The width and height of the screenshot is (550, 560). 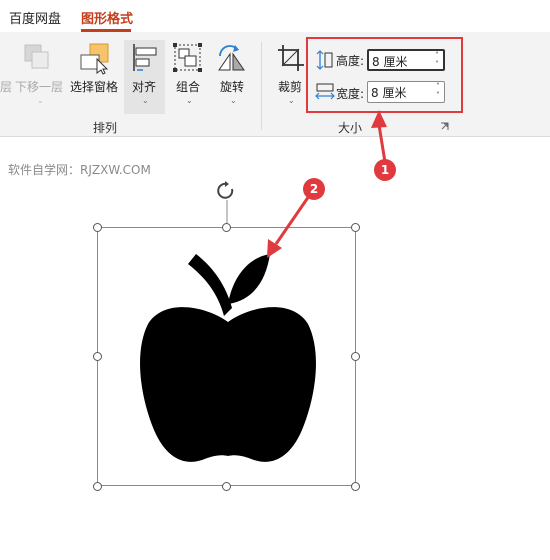 I want to click on annotation-arrows, so click(x=327, y=184).